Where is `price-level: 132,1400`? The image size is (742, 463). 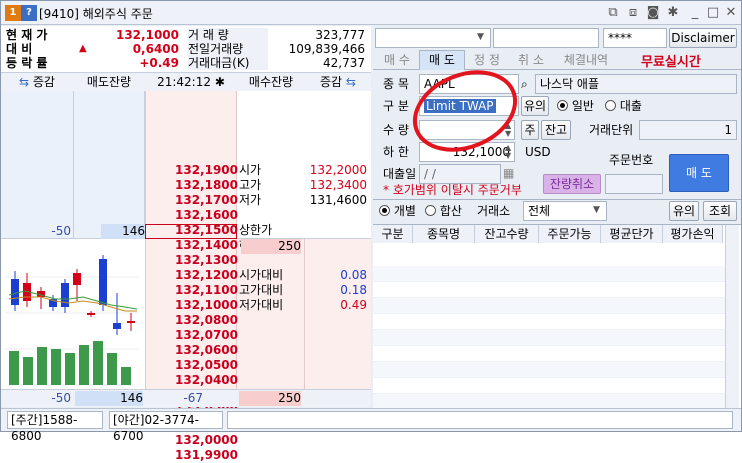 price-level: 132,1400 is located at coordinates (206, 245).